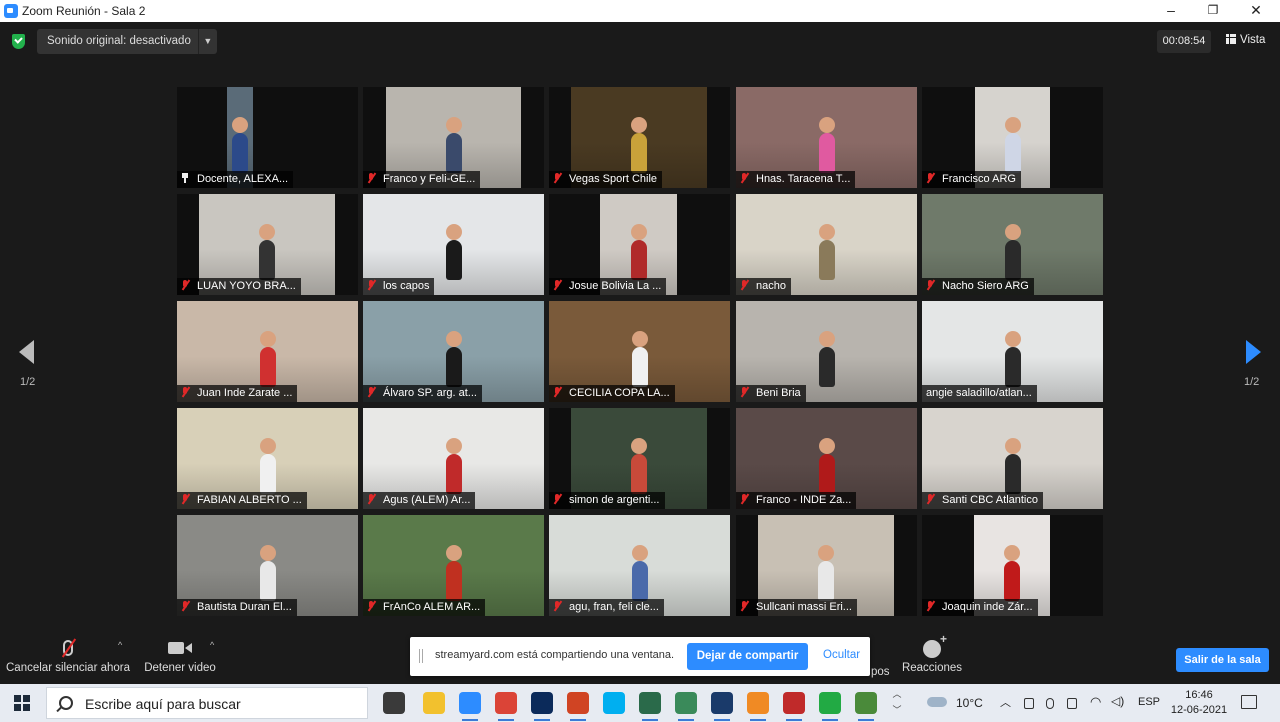 This screenshot has height=722, width=1280. What do you see at coordinates (614, 703) in the screenshot?
I see `skype-icon` at bounding box center [614, 703].